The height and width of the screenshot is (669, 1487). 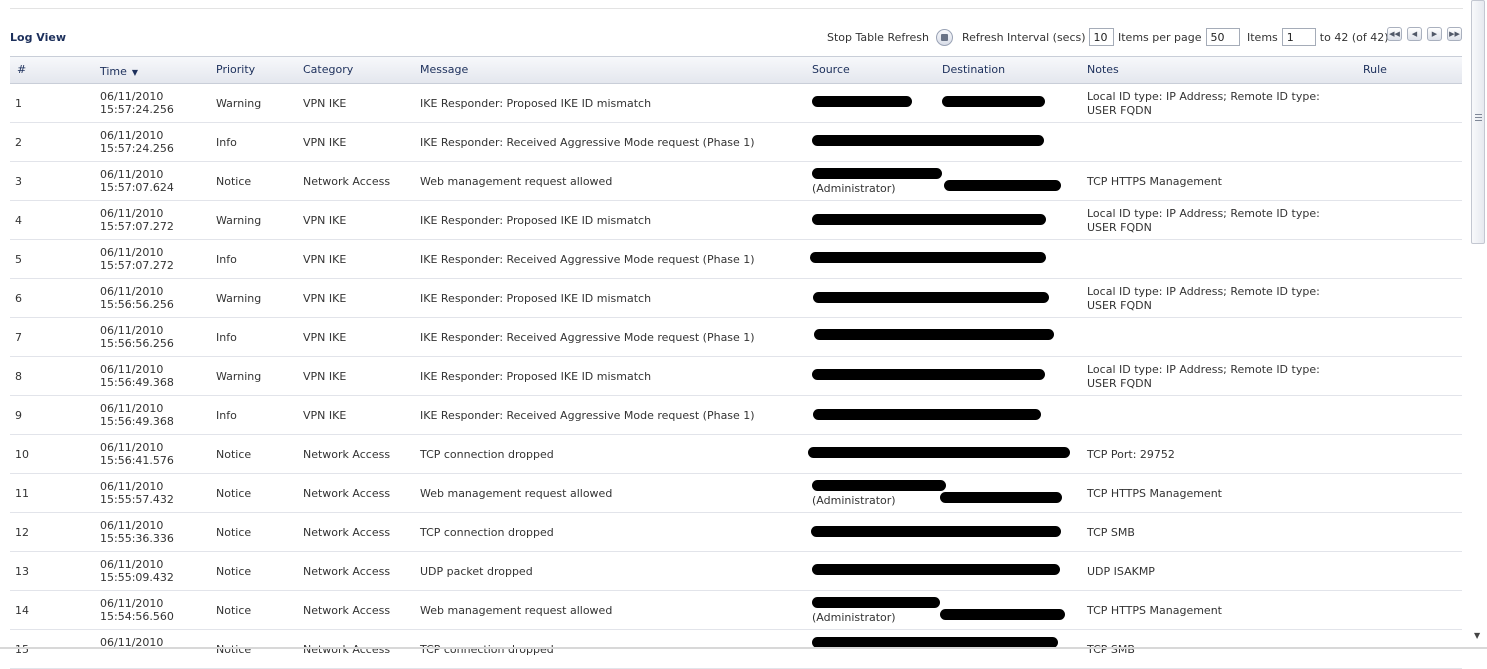 What do you see at coordinates (444, 69) in the screenshot?
I see `col-message: Message` at bounding box center [444, 69].